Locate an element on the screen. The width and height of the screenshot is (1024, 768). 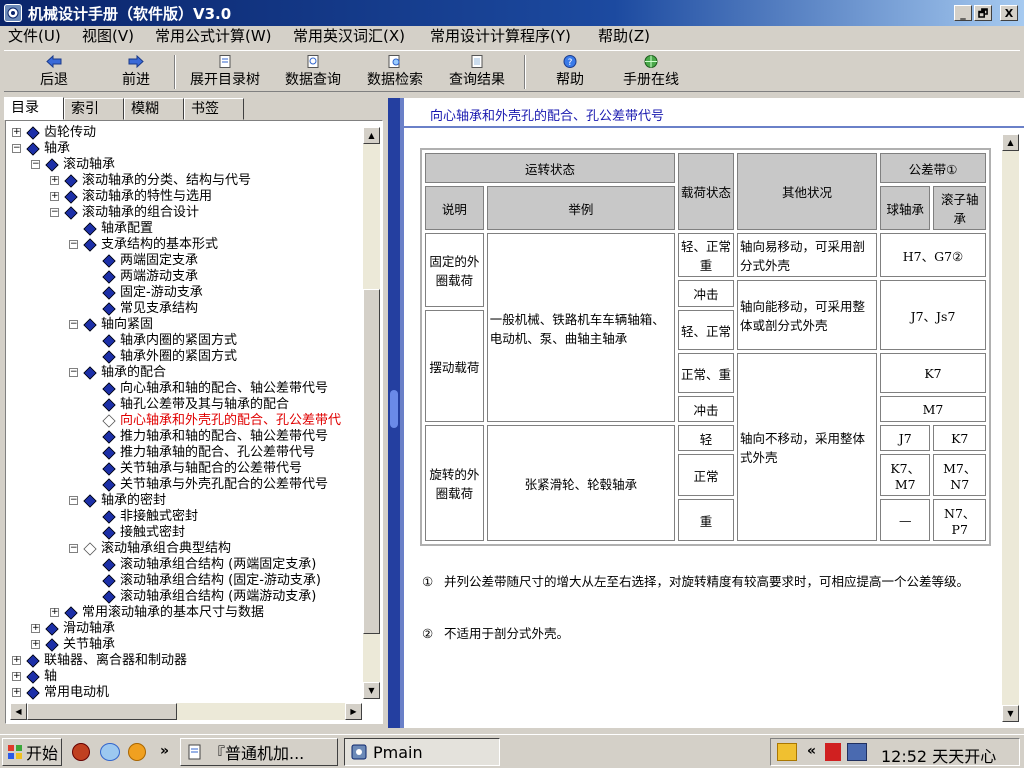
quicklaunch-media-icon is located at coordinates (81, 752).